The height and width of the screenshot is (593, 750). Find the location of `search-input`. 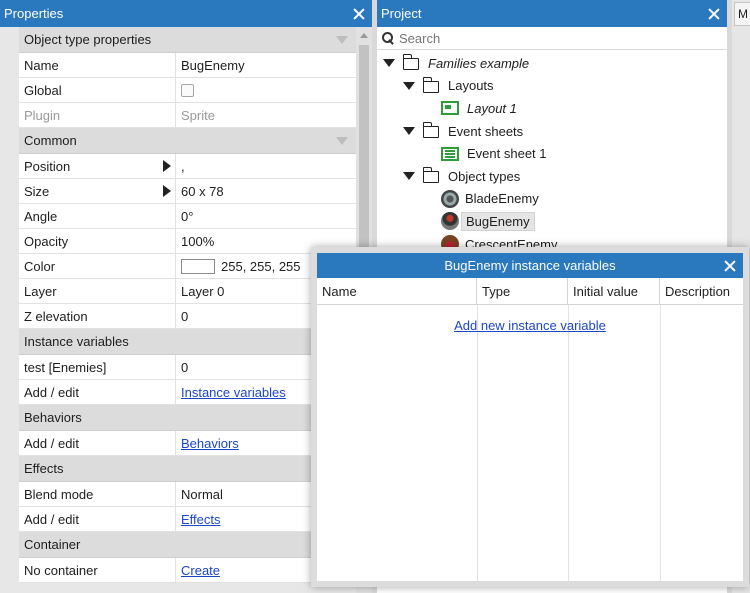

search-input is located at coordinates (549, 38).